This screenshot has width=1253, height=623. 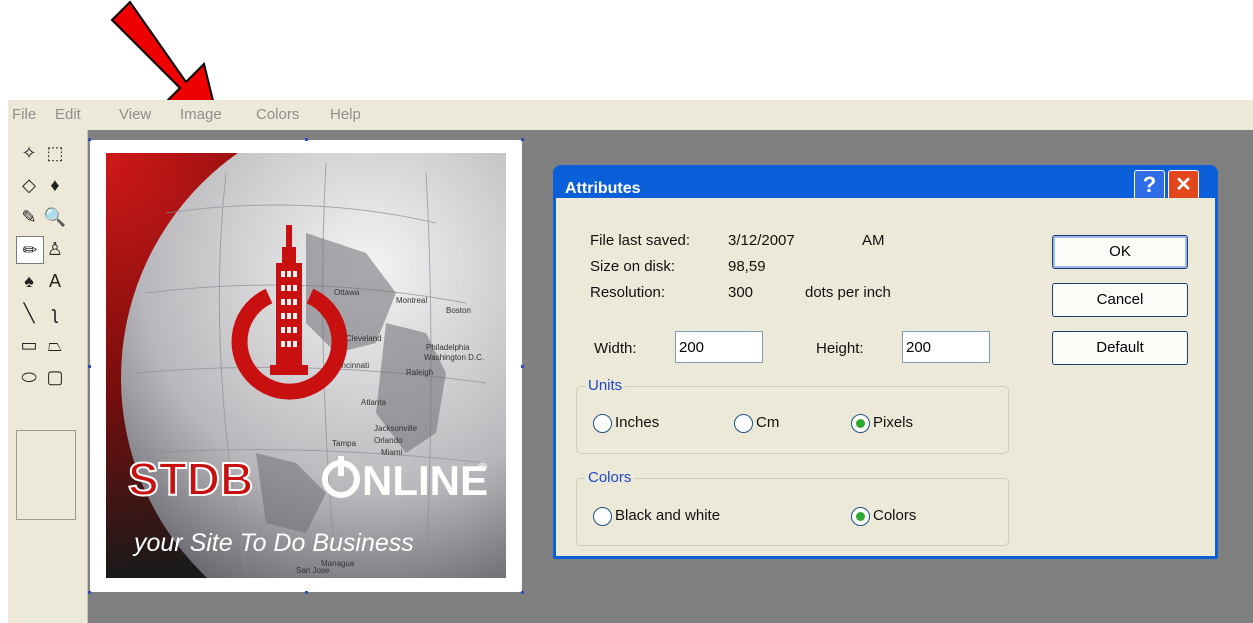 I want to click on menu-image: Image, so click(x=201, y=114).